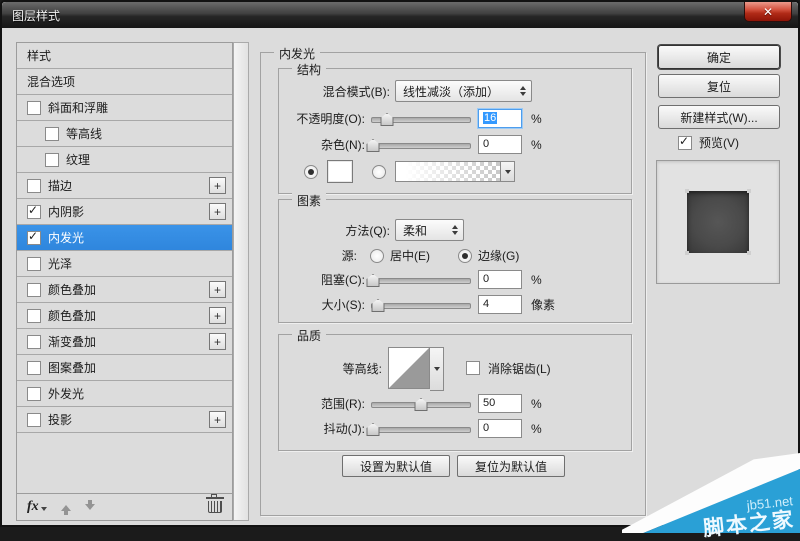  What do you see at coordinates (500, 144) in the screenshot?
I see `noise-input: 0` at bounding box center [500, 144].